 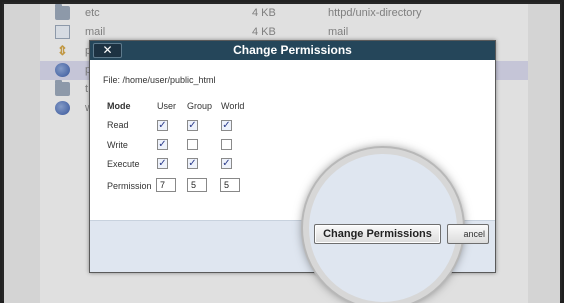 I want to click on permission-world-input: 5, so click(x=230, y=185).